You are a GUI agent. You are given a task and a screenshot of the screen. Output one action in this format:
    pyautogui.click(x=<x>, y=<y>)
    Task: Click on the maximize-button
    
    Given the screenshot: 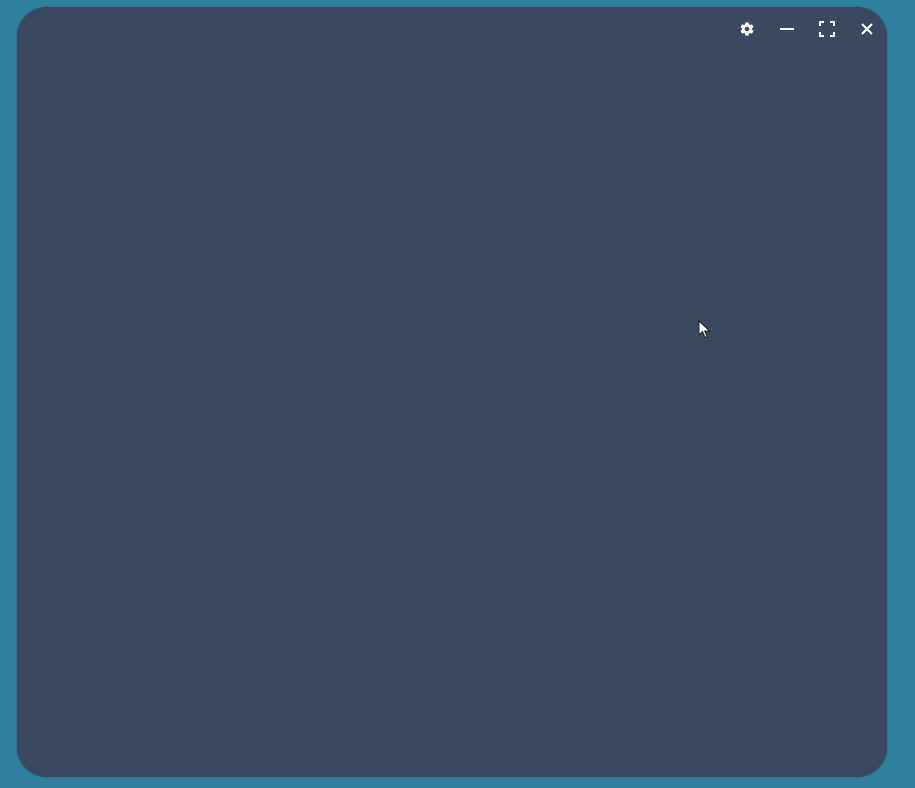 What is the action you would take?
    pyautogui.click(x=827, y=29)
    